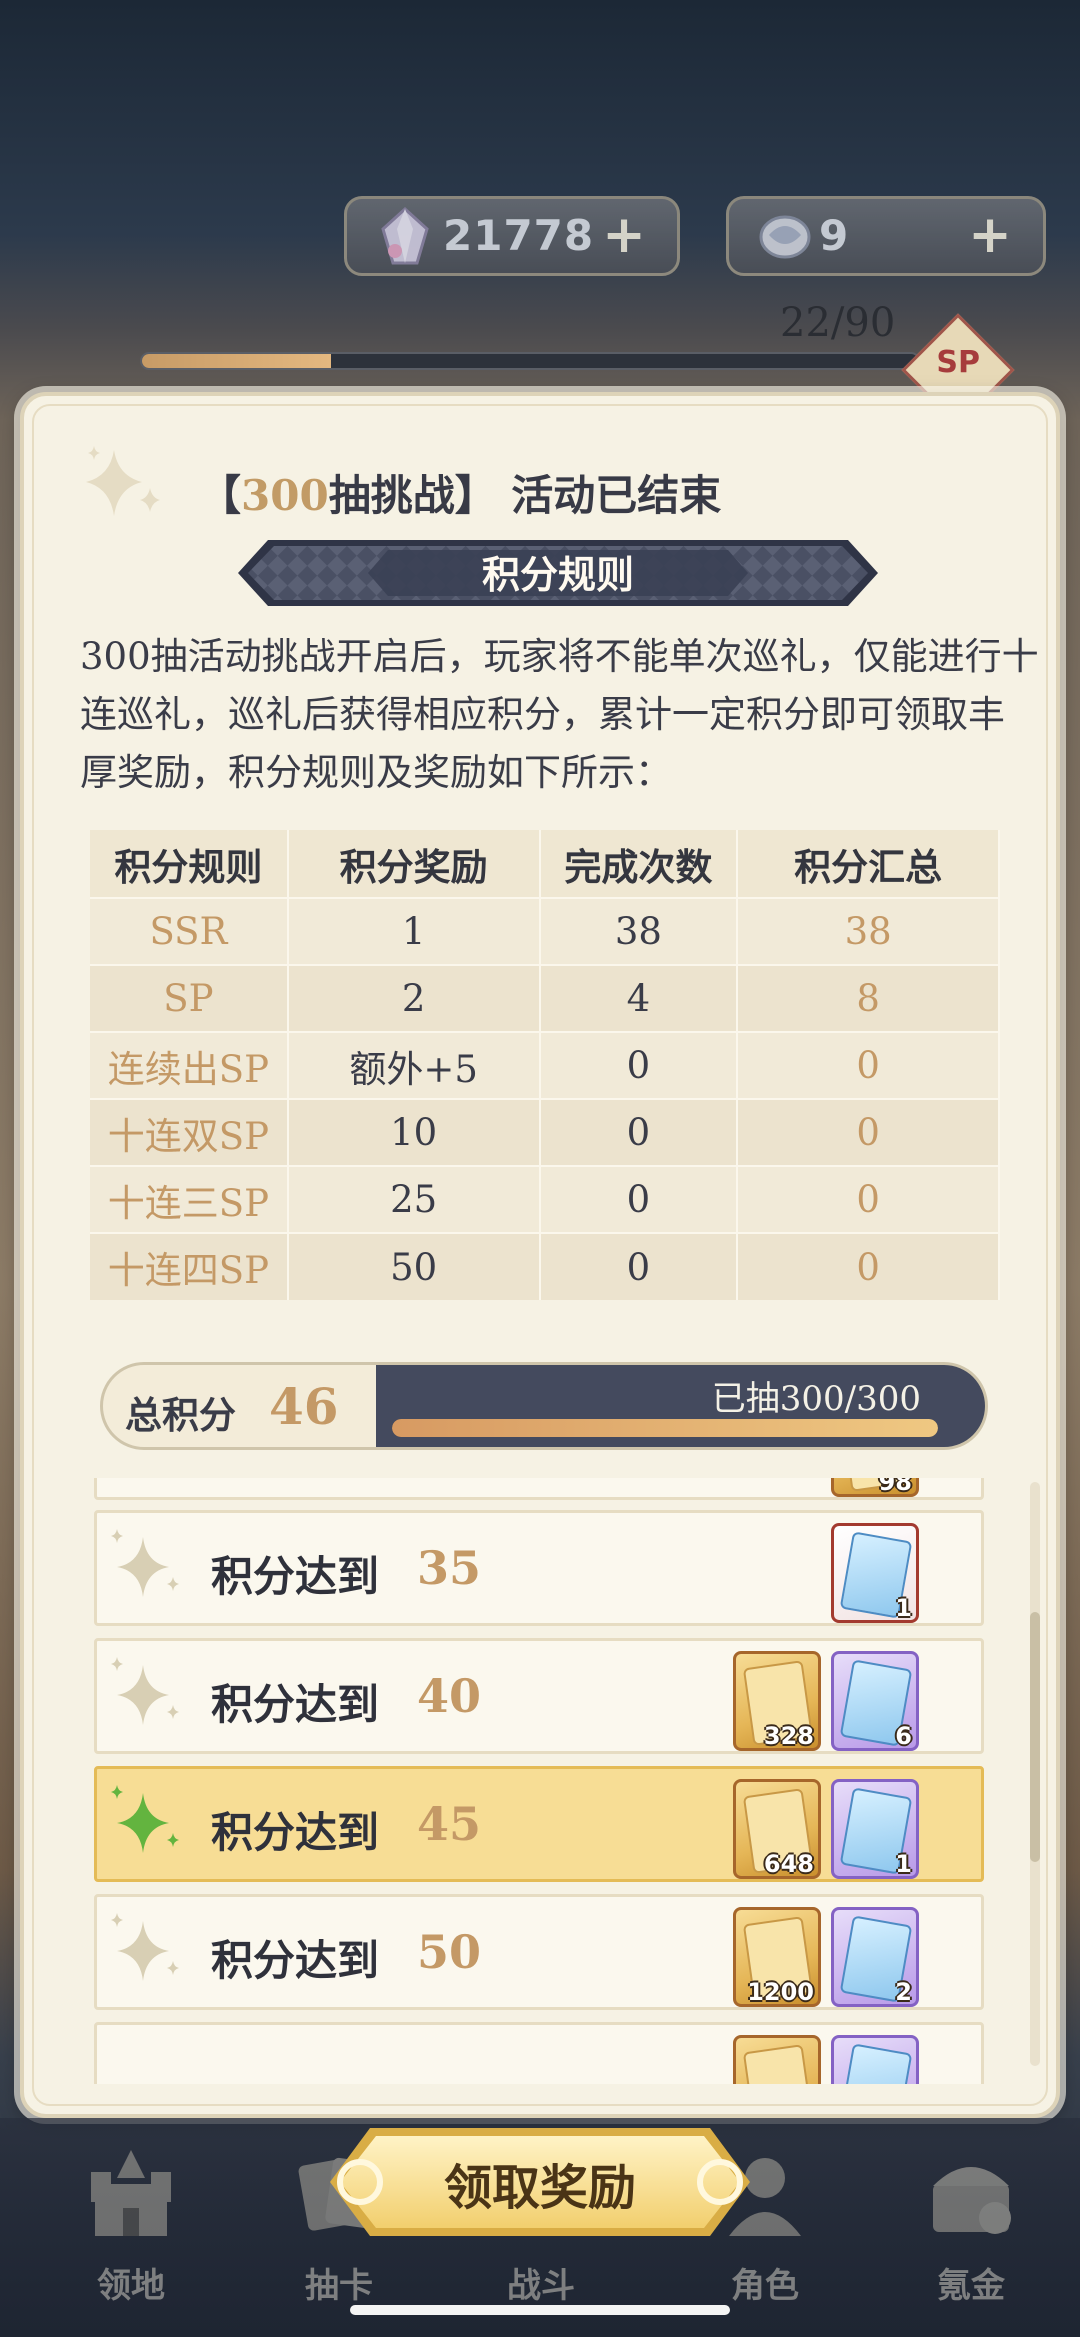  I want to click on reward-row: 积分达到 50 1200 2, so click(539, 1952).